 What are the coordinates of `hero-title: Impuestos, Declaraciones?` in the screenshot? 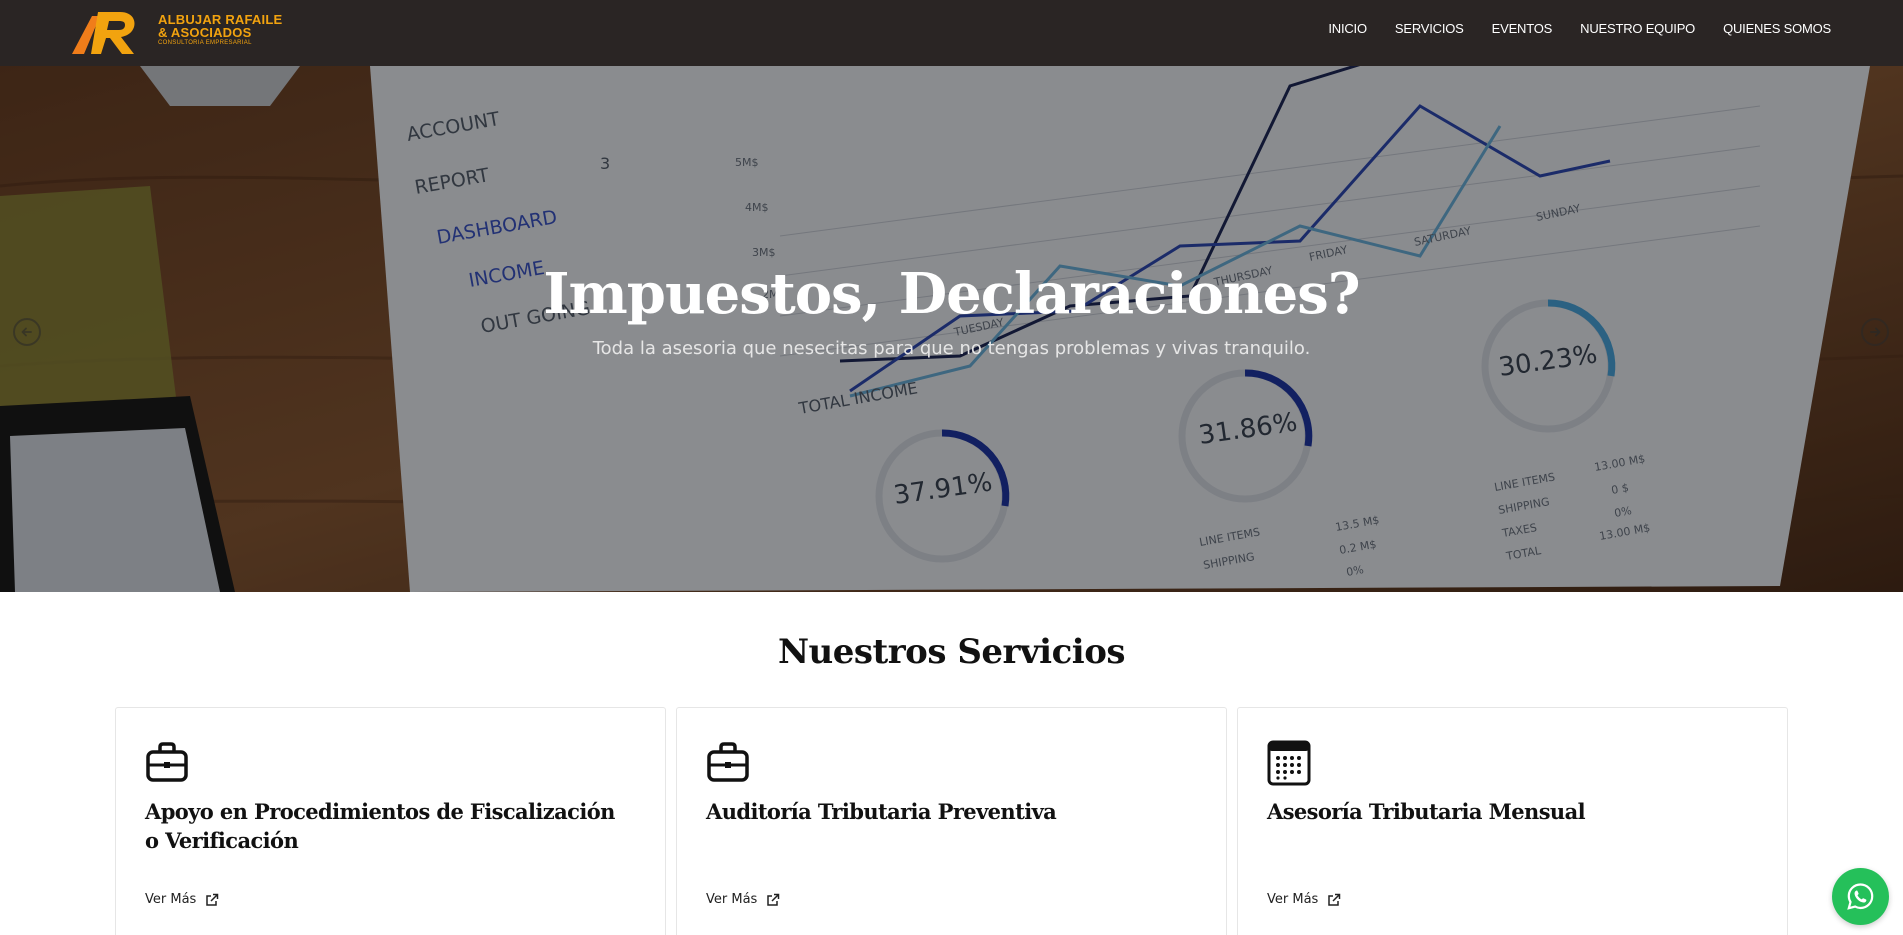 It's located at (951, 294).